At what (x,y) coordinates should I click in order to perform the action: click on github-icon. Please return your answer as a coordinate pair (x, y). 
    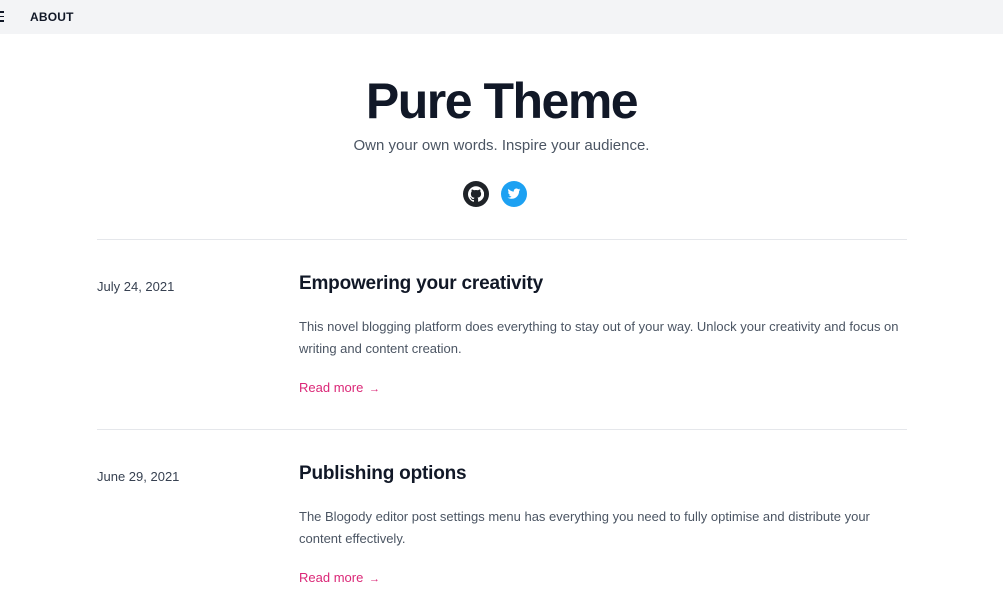
    Looking at the image, I should click on (476, 194).